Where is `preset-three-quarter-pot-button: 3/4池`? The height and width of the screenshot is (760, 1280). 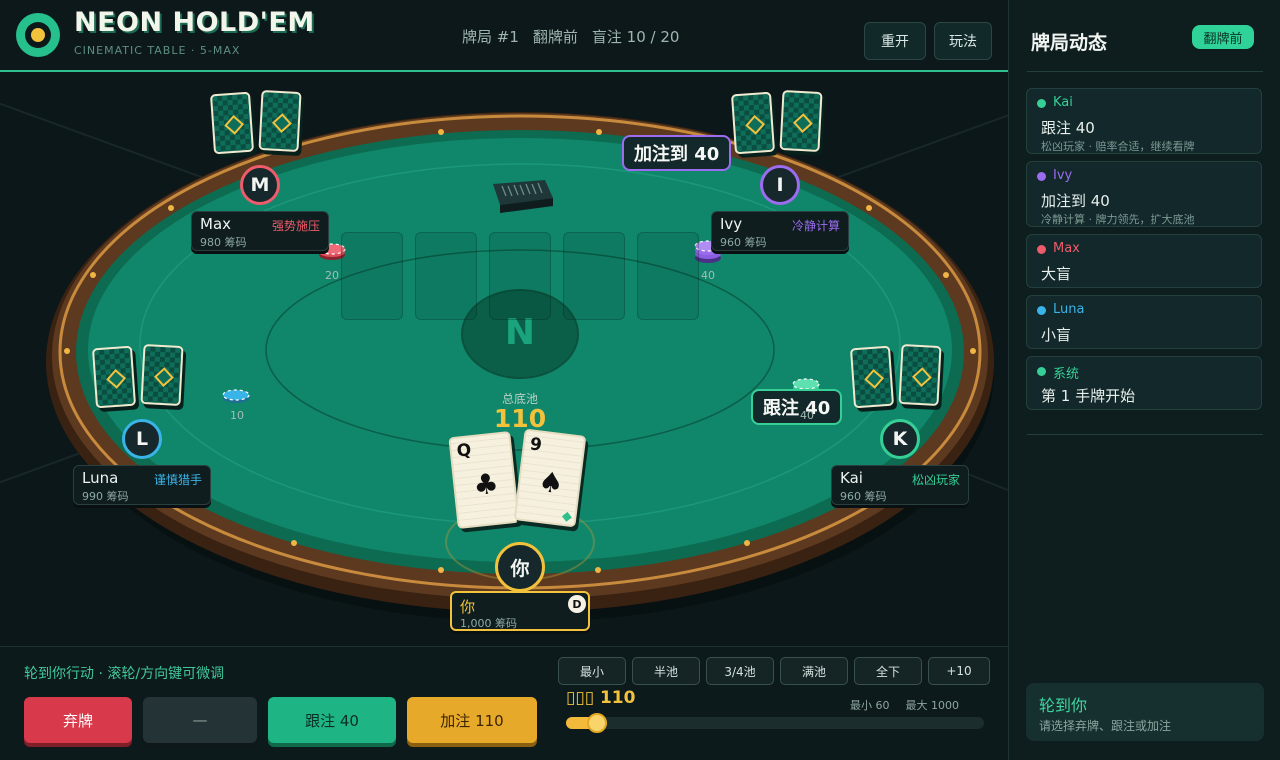 preset-three-quarter-pot-button: 3/4池 is located at coordinates (740, 671).